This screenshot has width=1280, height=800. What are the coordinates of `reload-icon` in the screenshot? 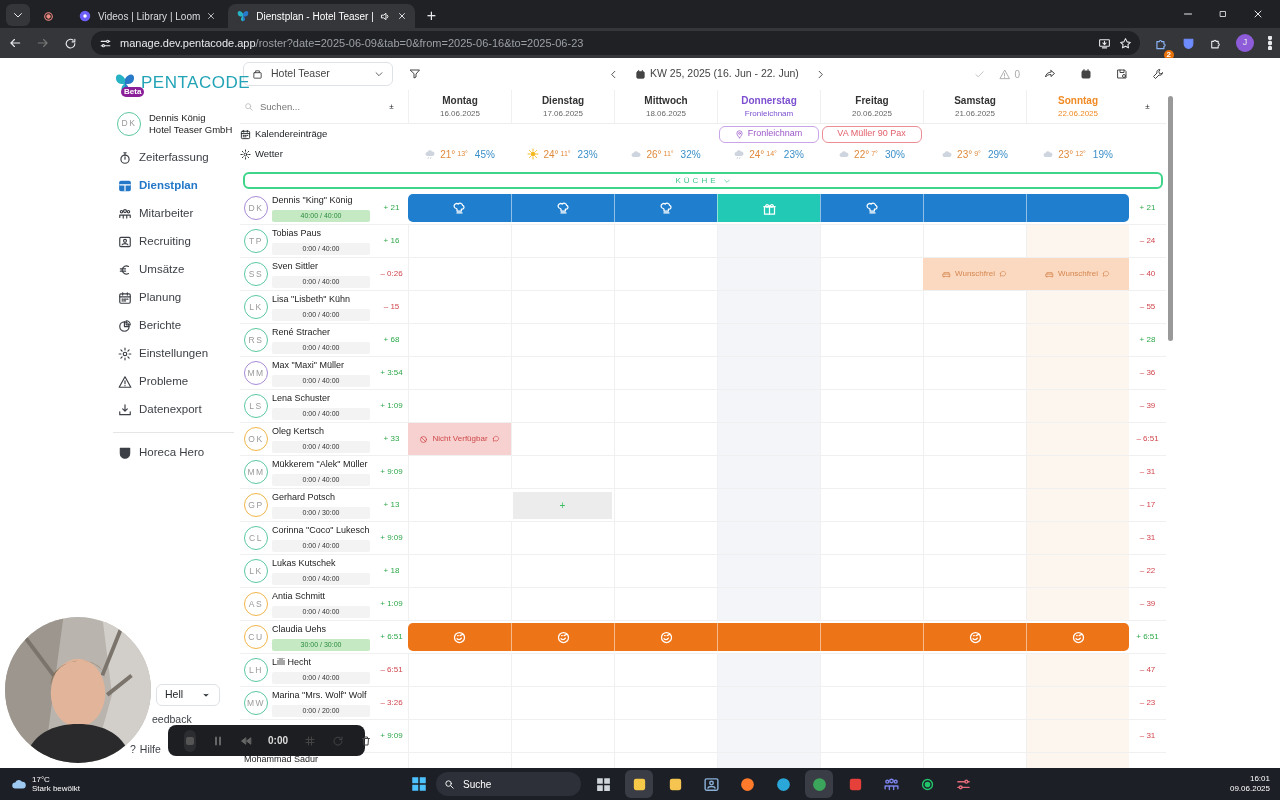 It's located at (70, 43).